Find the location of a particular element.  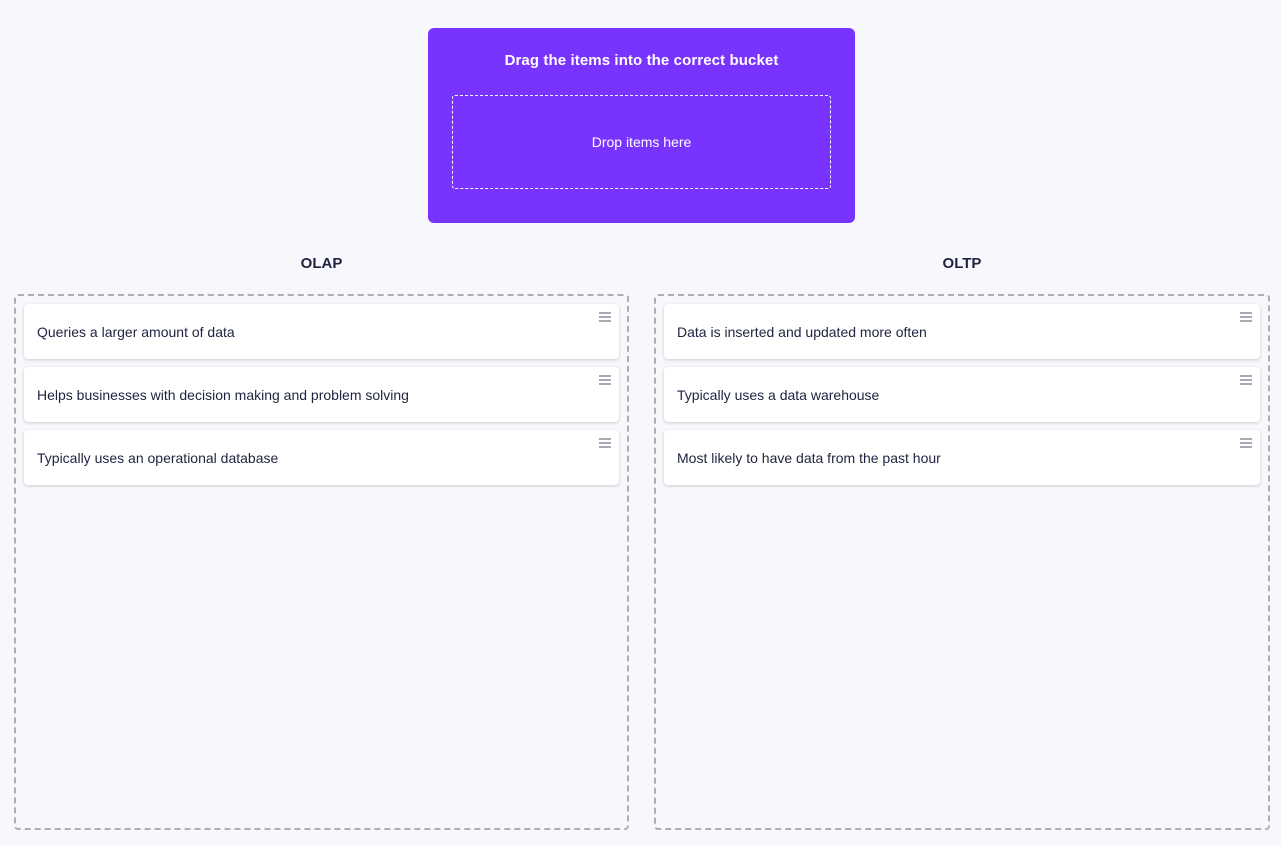

draggable-item: Typically uses an operational database is located at coordinates (321, 457).